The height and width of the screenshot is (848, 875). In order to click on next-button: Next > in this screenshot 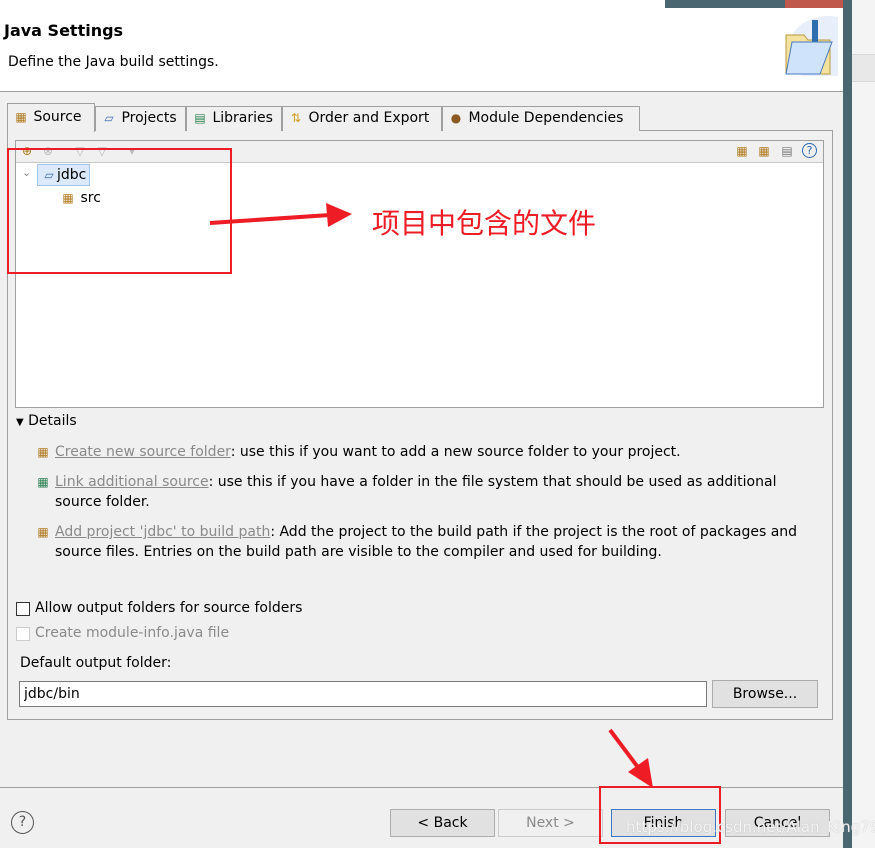, I will do `click(550, 823)`.